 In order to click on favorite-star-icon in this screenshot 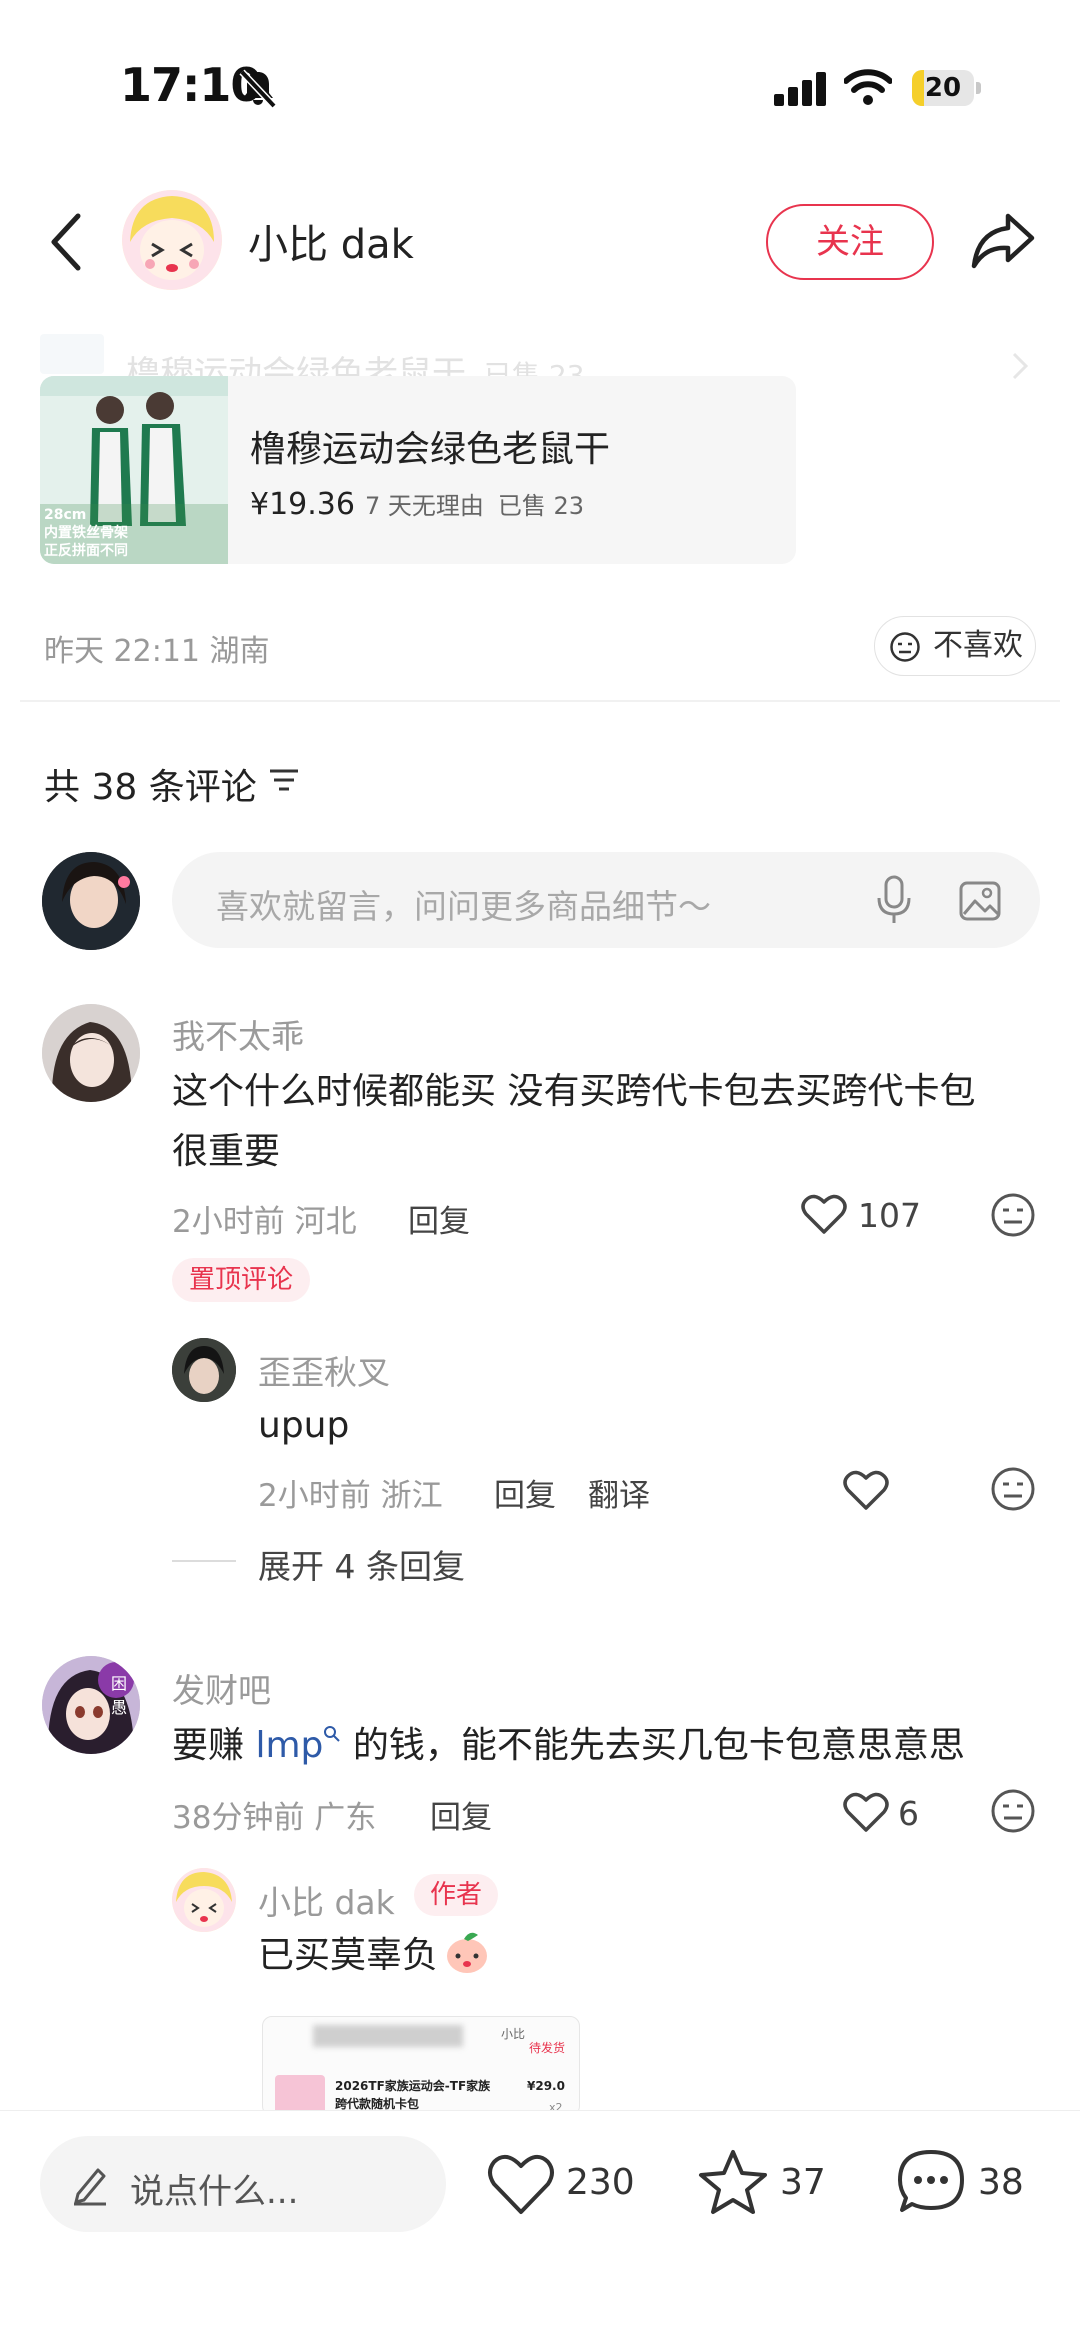, I will do `click(733, 2182)`.